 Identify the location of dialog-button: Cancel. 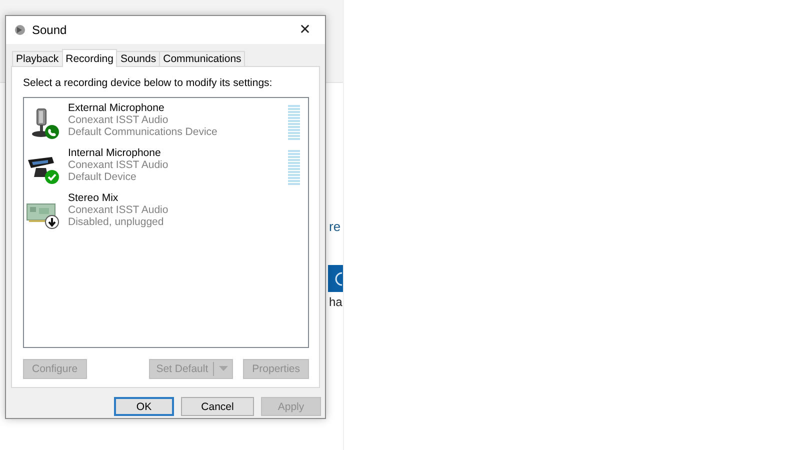
(217, 406).